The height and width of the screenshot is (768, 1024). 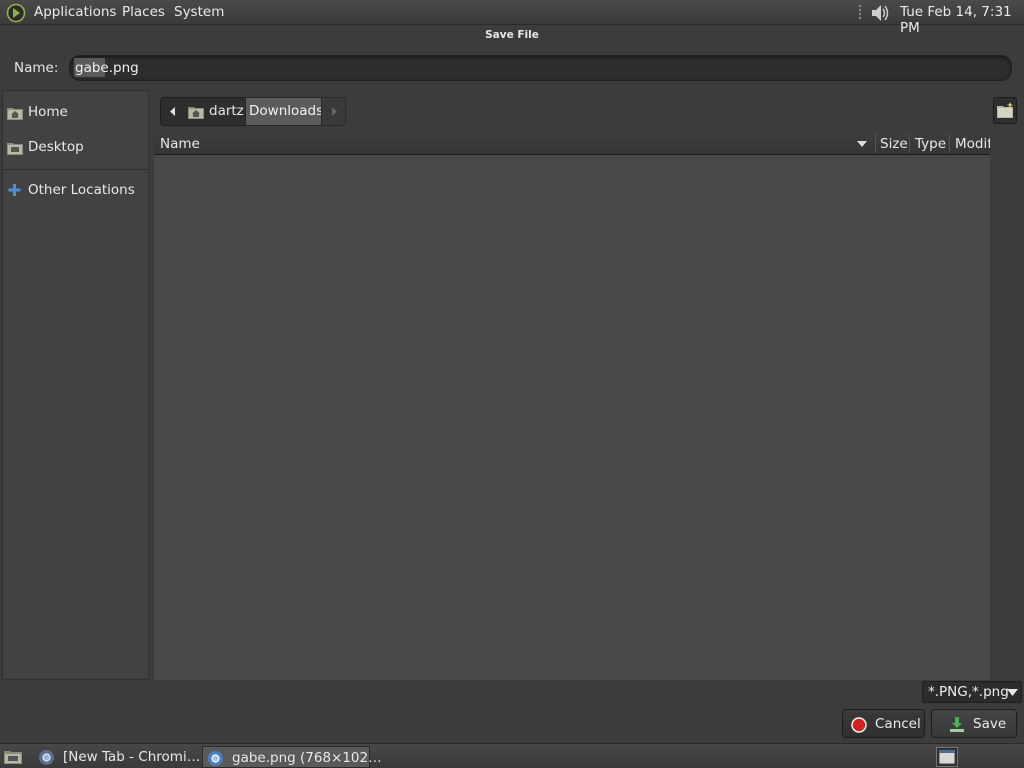 What do you see at coordinates (226, 111) in the screenshot?
I see `path-segment-label: dartz` at bounding box center [226, 111].